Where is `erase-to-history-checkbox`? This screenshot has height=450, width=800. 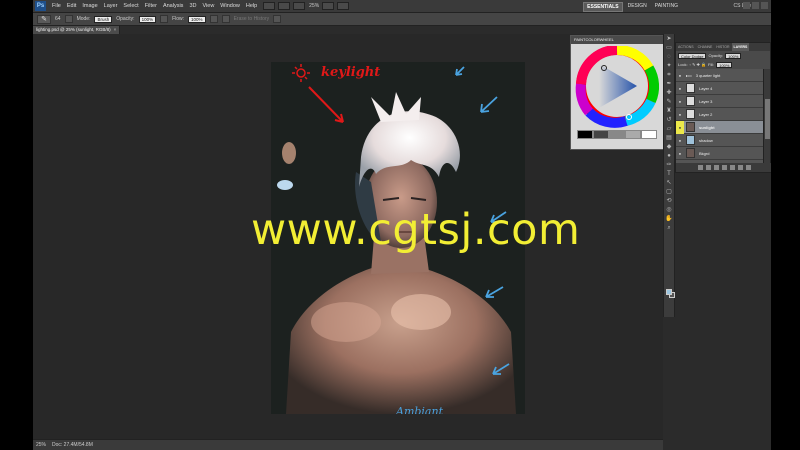
erase-to-history-checkbox is located at coordinates (225, 19).